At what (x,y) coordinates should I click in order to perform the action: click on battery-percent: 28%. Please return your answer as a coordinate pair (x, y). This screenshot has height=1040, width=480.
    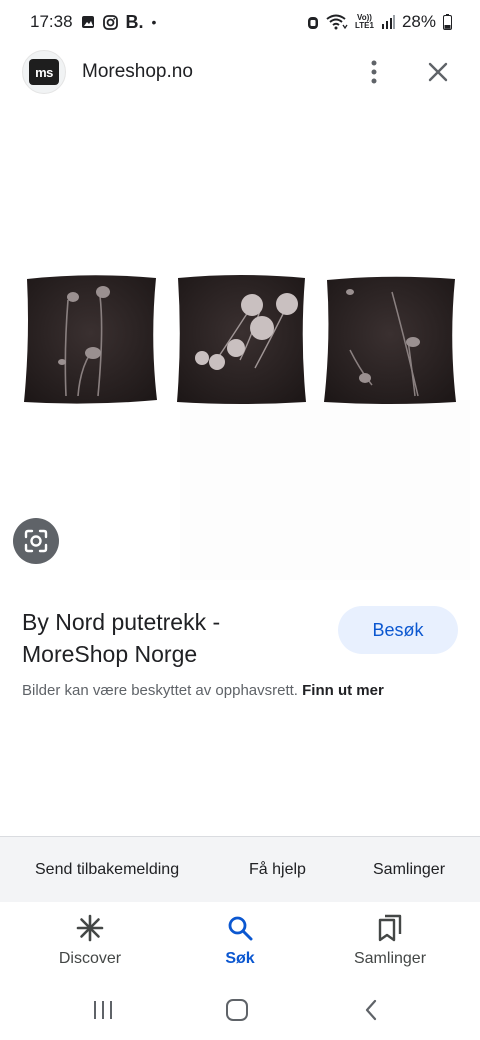
    Looking at the image, I should click on (418, 21).